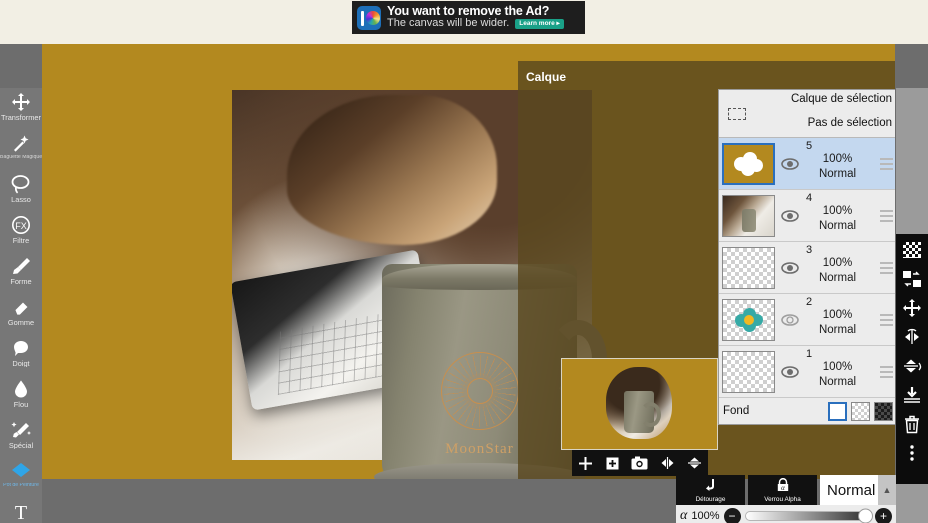 This screenshot has height=523, width=928. What do you see at coordinates (21, 272) in the screenshot?
I see `sidebar-item-brush: Forme` at bounding box center [21, 272].